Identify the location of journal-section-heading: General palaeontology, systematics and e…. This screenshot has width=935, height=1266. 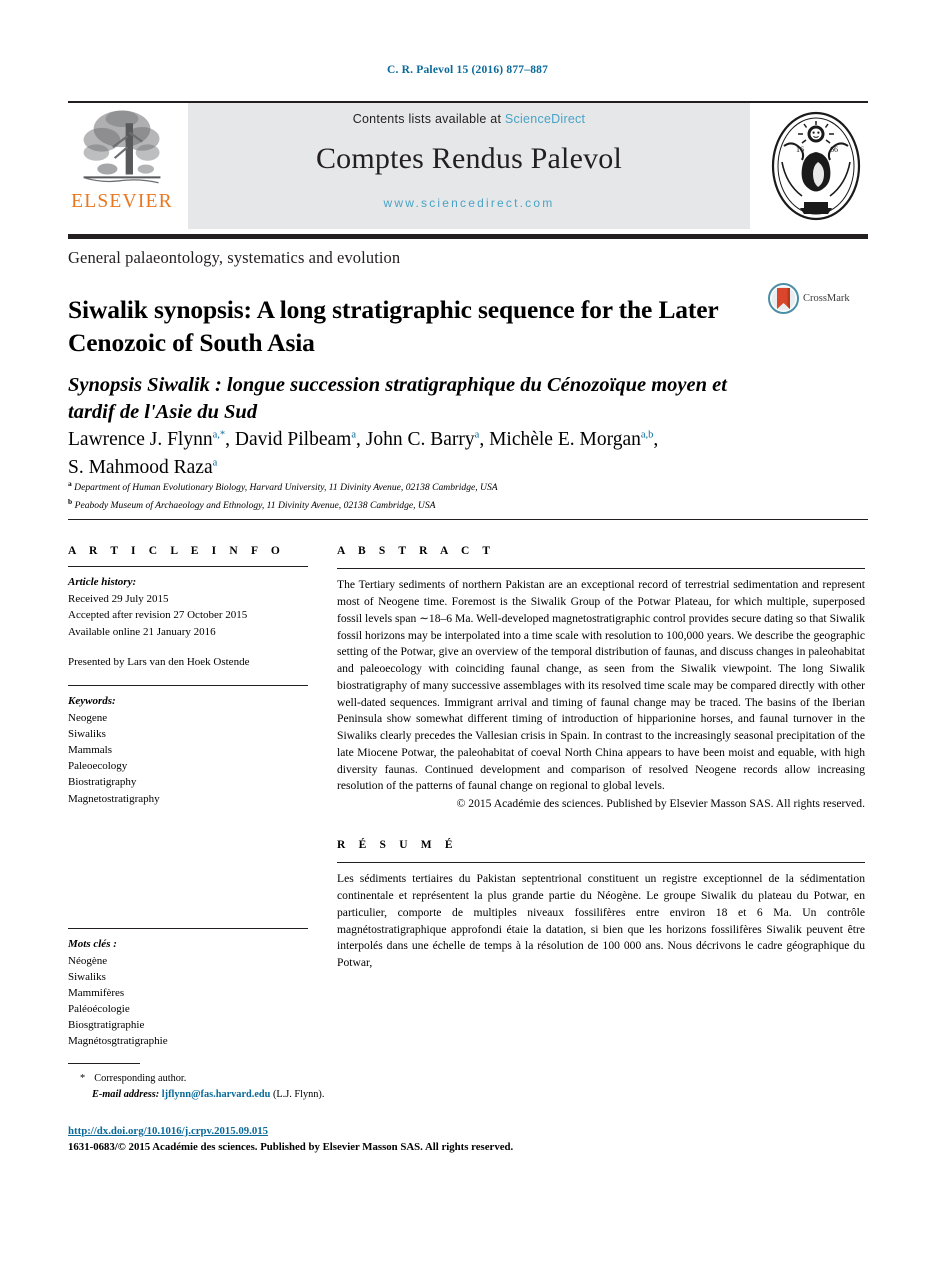
(234, 257).